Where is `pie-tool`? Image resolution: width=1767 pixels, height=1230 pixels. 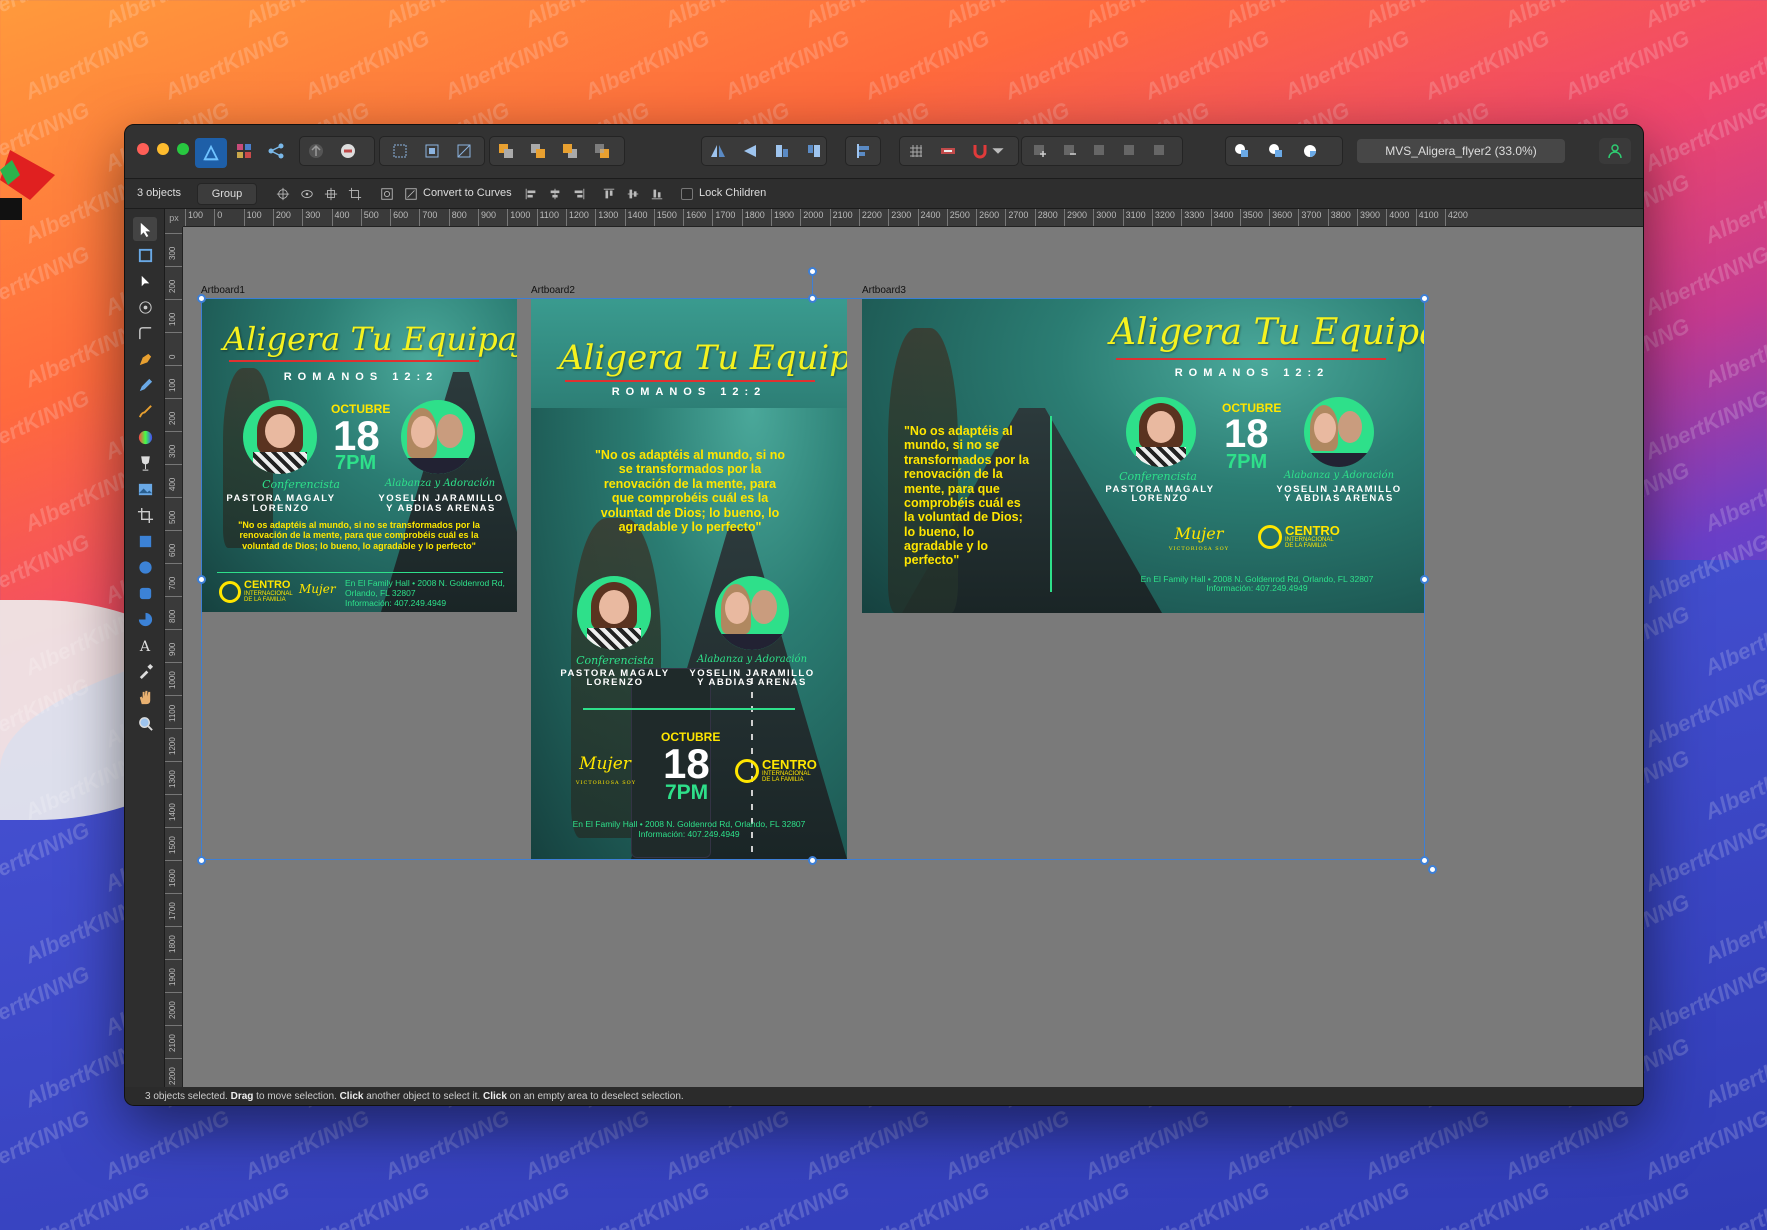
pie-tool is located at coordinates (145, 619).